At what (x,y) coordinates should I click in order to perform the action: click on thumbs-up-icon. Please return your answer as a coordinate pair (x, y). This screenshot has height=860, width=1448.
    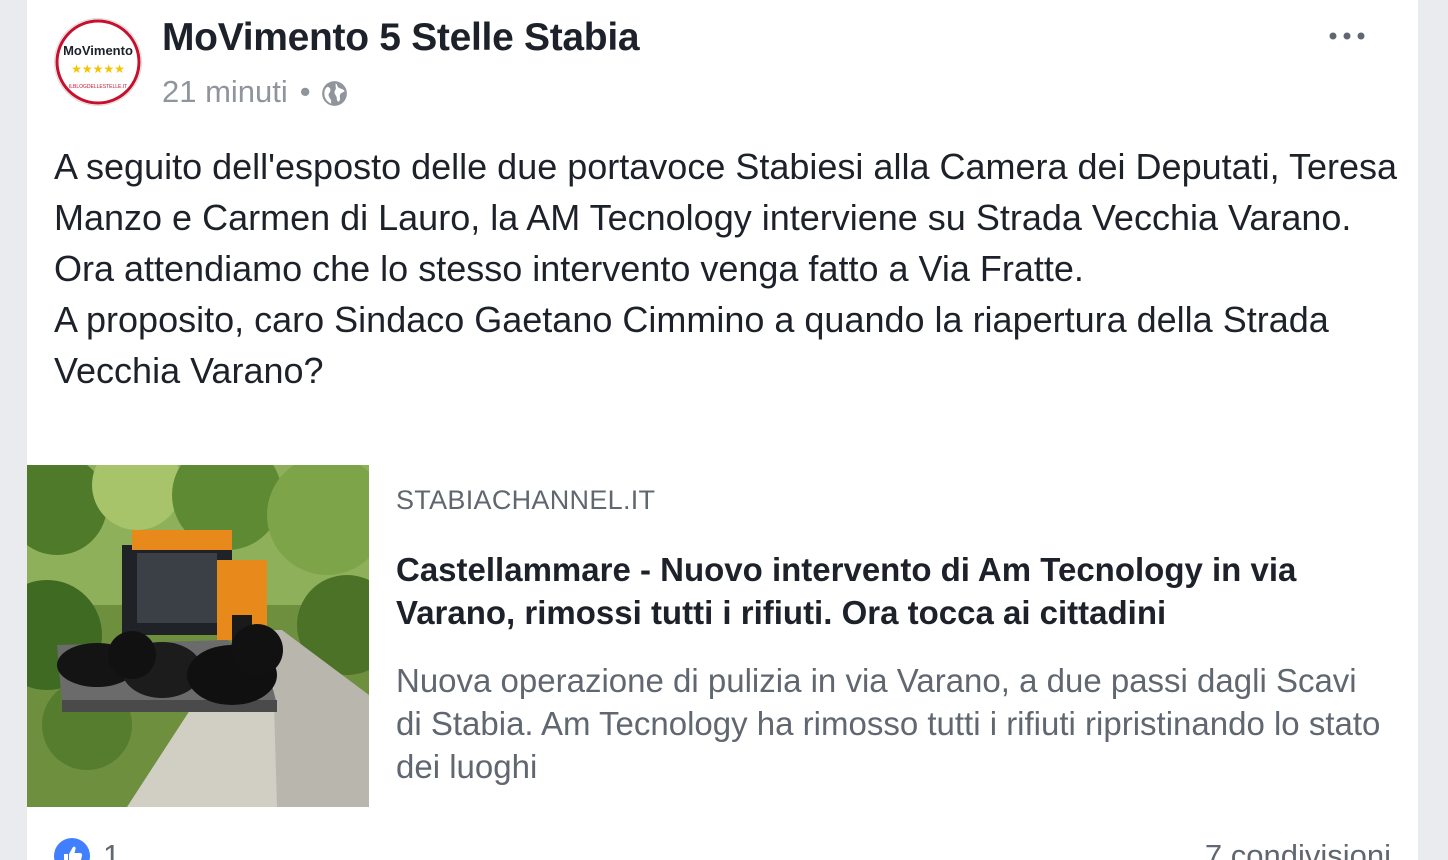
    Looking at the image, I should click on (72, 849).